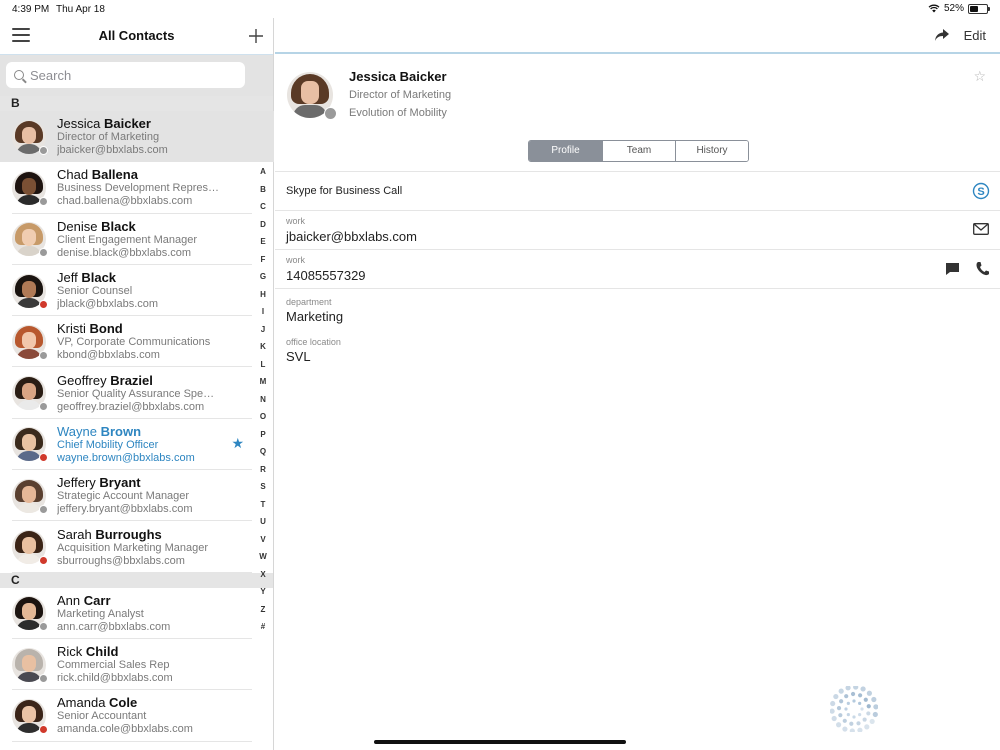 The width and height of the screenshot is (1000, 750). What do you see at coordinates (637, 36) in the screenshot?
I see `detail-header: Edit` at bounding box center [637, 36].